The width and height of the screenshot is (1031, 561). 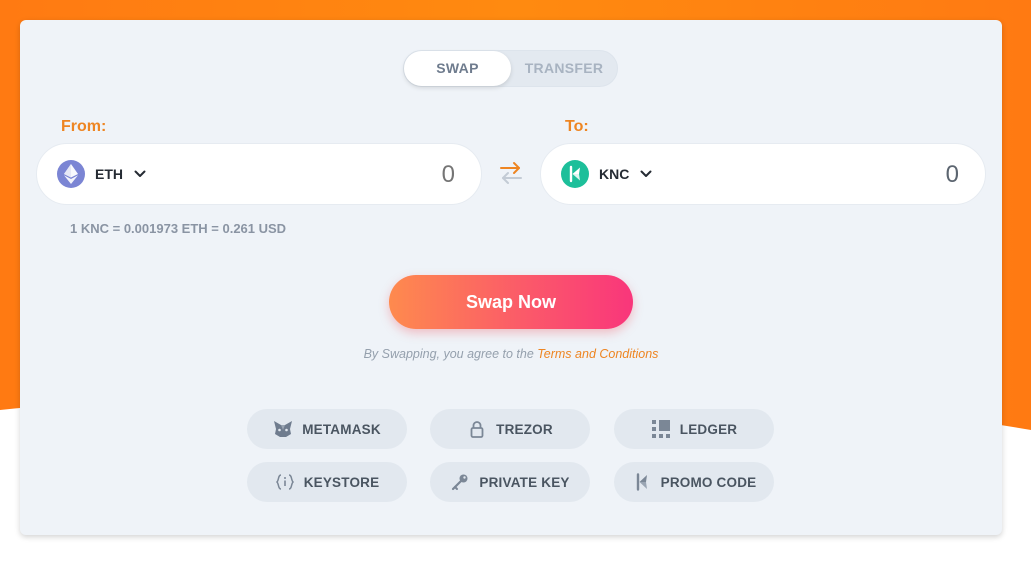 I want to click on wallet-label: PROMO CODE, so click(x=708, y=482).